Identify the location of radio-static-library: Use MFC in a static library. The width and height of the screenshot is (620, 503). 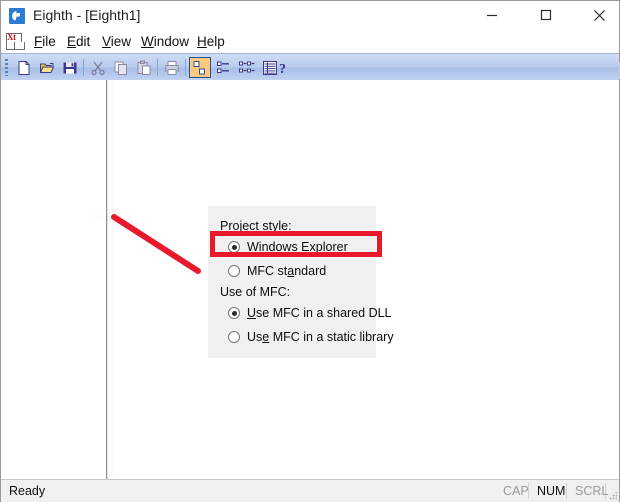
(311, 337).